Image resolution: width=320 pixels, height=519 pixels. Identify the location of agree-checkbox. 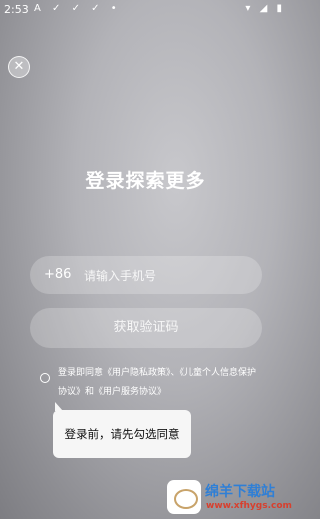
(45, 378).